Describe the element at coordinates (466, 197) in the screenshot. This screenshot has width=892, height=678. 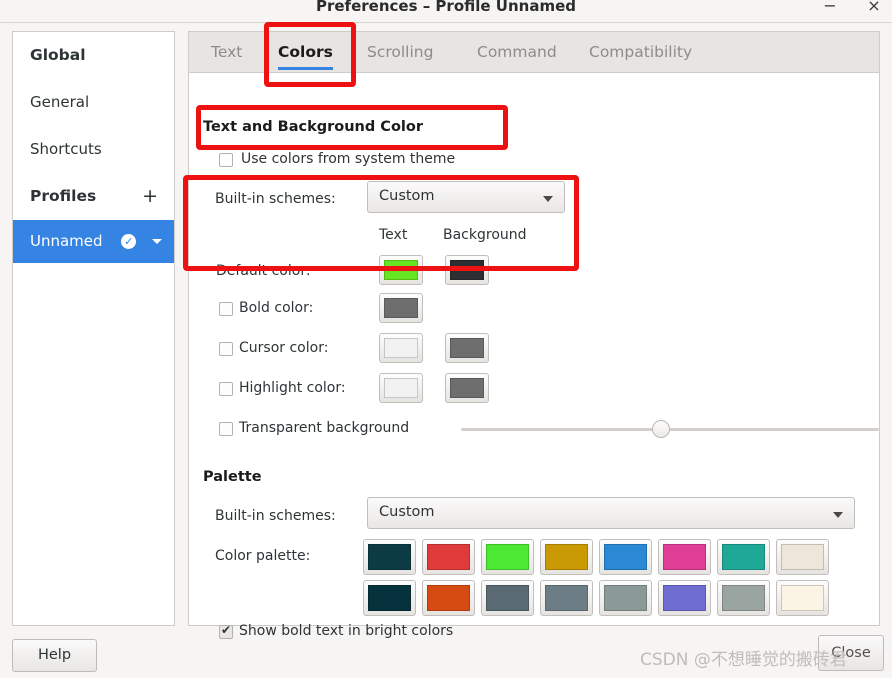
I see `builtin-schemes-combo-text: Custom` at that location.